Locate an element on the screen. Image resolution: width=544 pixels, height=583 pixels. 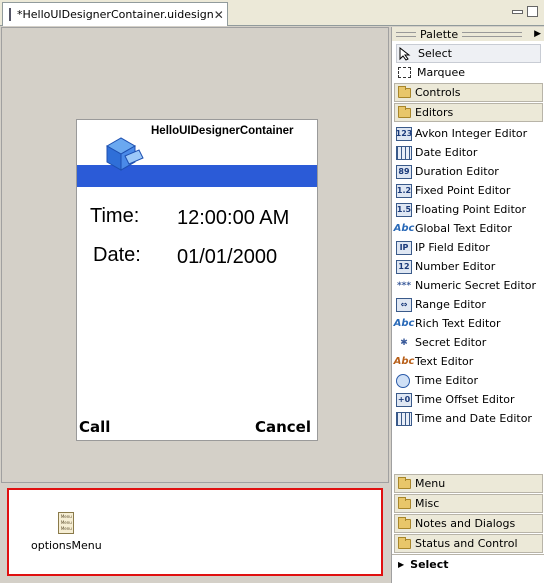
palette-menu-arrow-icon: ▶ is located at coordinates (537, 34).